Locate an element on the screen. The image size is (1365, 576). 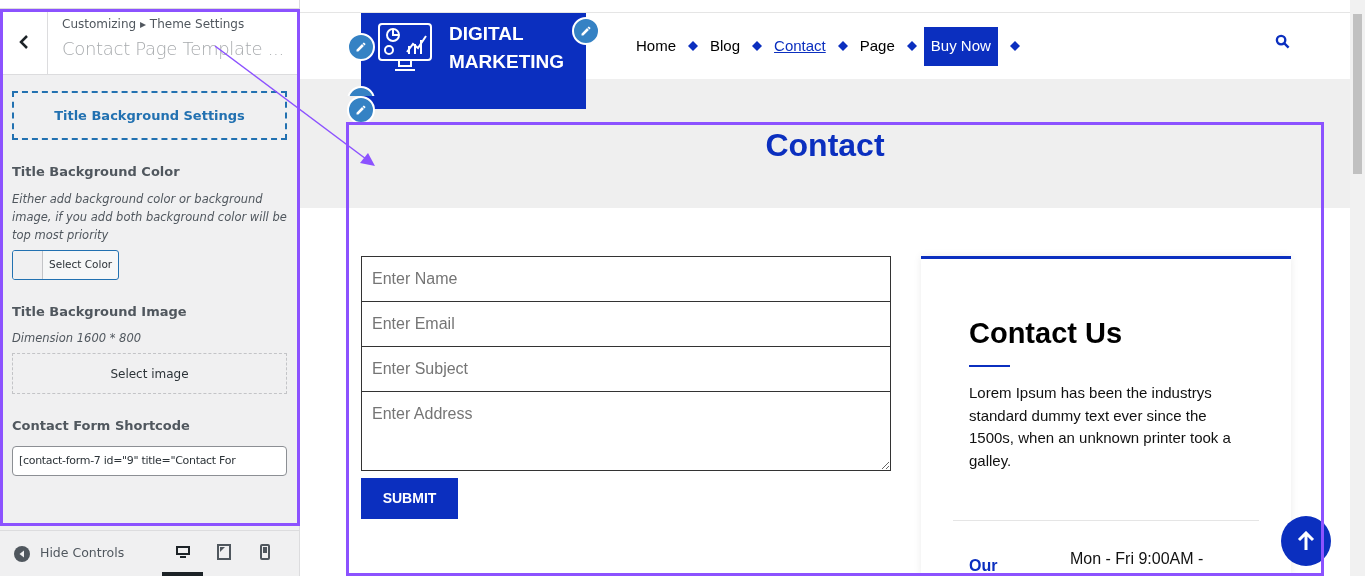
text-field: Enter Email is located at coordinates (626, 324).